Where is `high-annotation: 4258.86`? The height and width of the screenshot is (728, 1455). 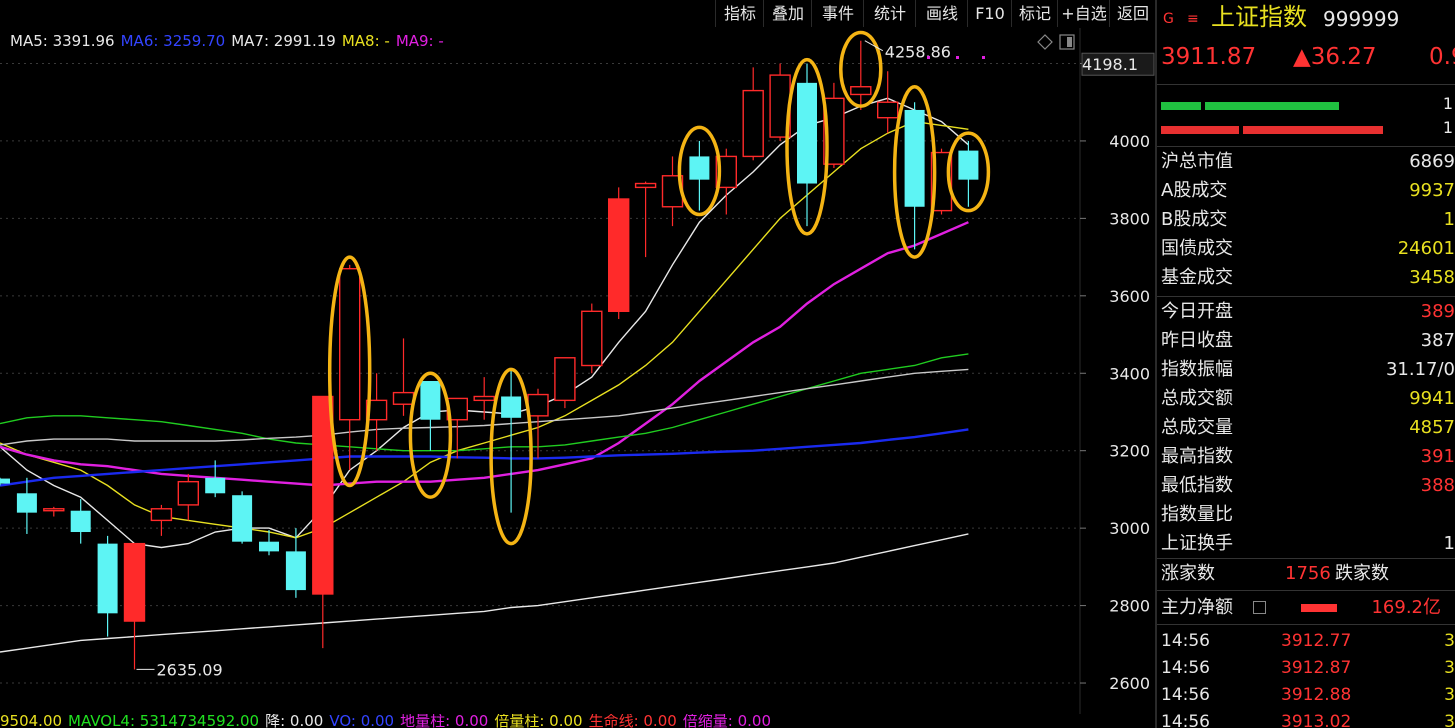 high-annotation: 4258.86 is located at coordinates (918, 52).